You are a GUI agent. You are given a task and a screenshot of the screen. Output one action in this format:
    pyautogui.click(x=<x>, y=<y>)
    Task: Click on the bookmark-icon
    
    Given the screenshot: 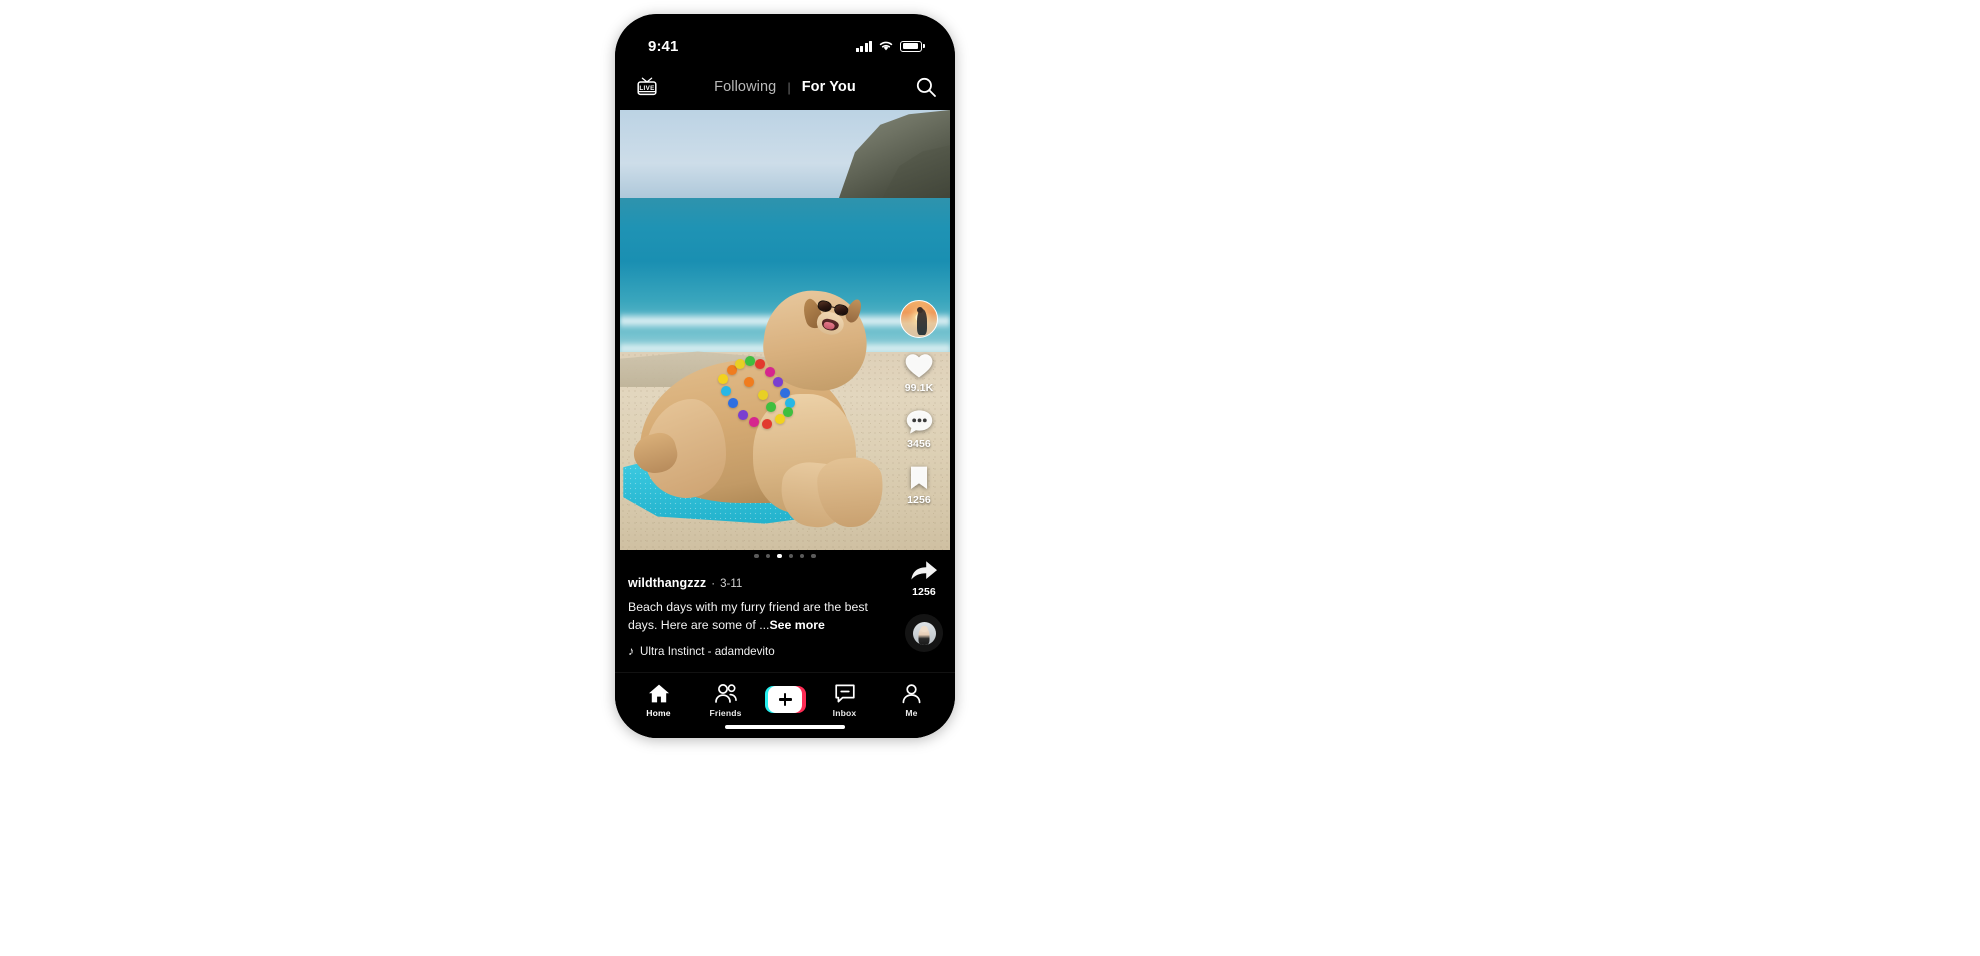 What is the action you would take?
    pyautogui.click(x=919, y=477)
    